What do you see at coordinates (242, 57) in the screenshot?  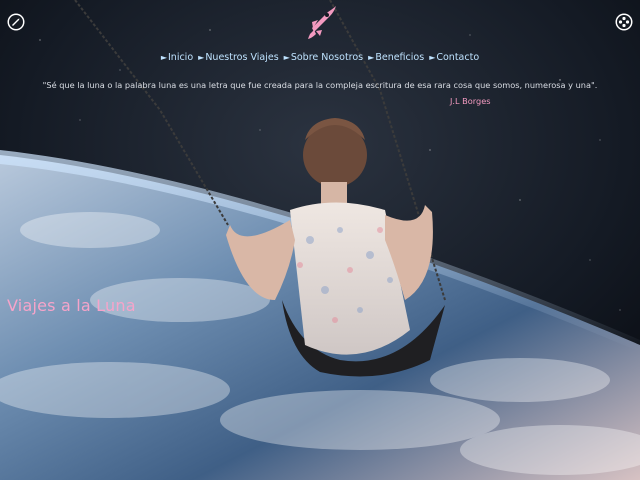 I see `nav-item-label: Nuestros Viajes` at bounding box center [242, 57].